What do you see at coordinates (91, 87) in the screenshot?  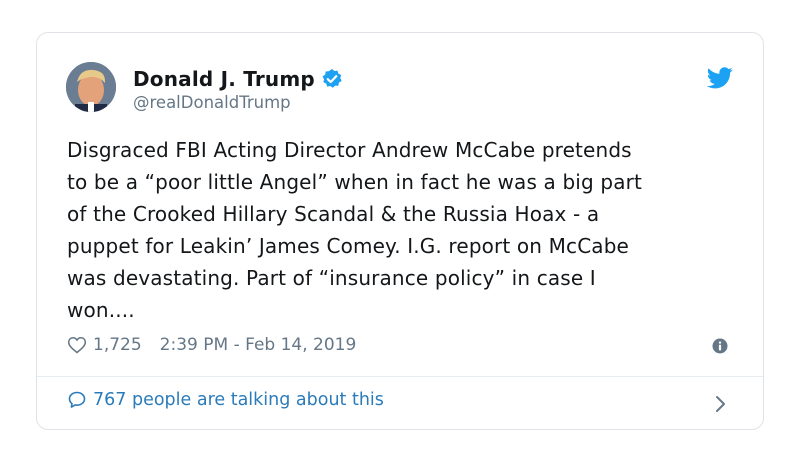 I see `avatar` at bounding box center [91, 87].